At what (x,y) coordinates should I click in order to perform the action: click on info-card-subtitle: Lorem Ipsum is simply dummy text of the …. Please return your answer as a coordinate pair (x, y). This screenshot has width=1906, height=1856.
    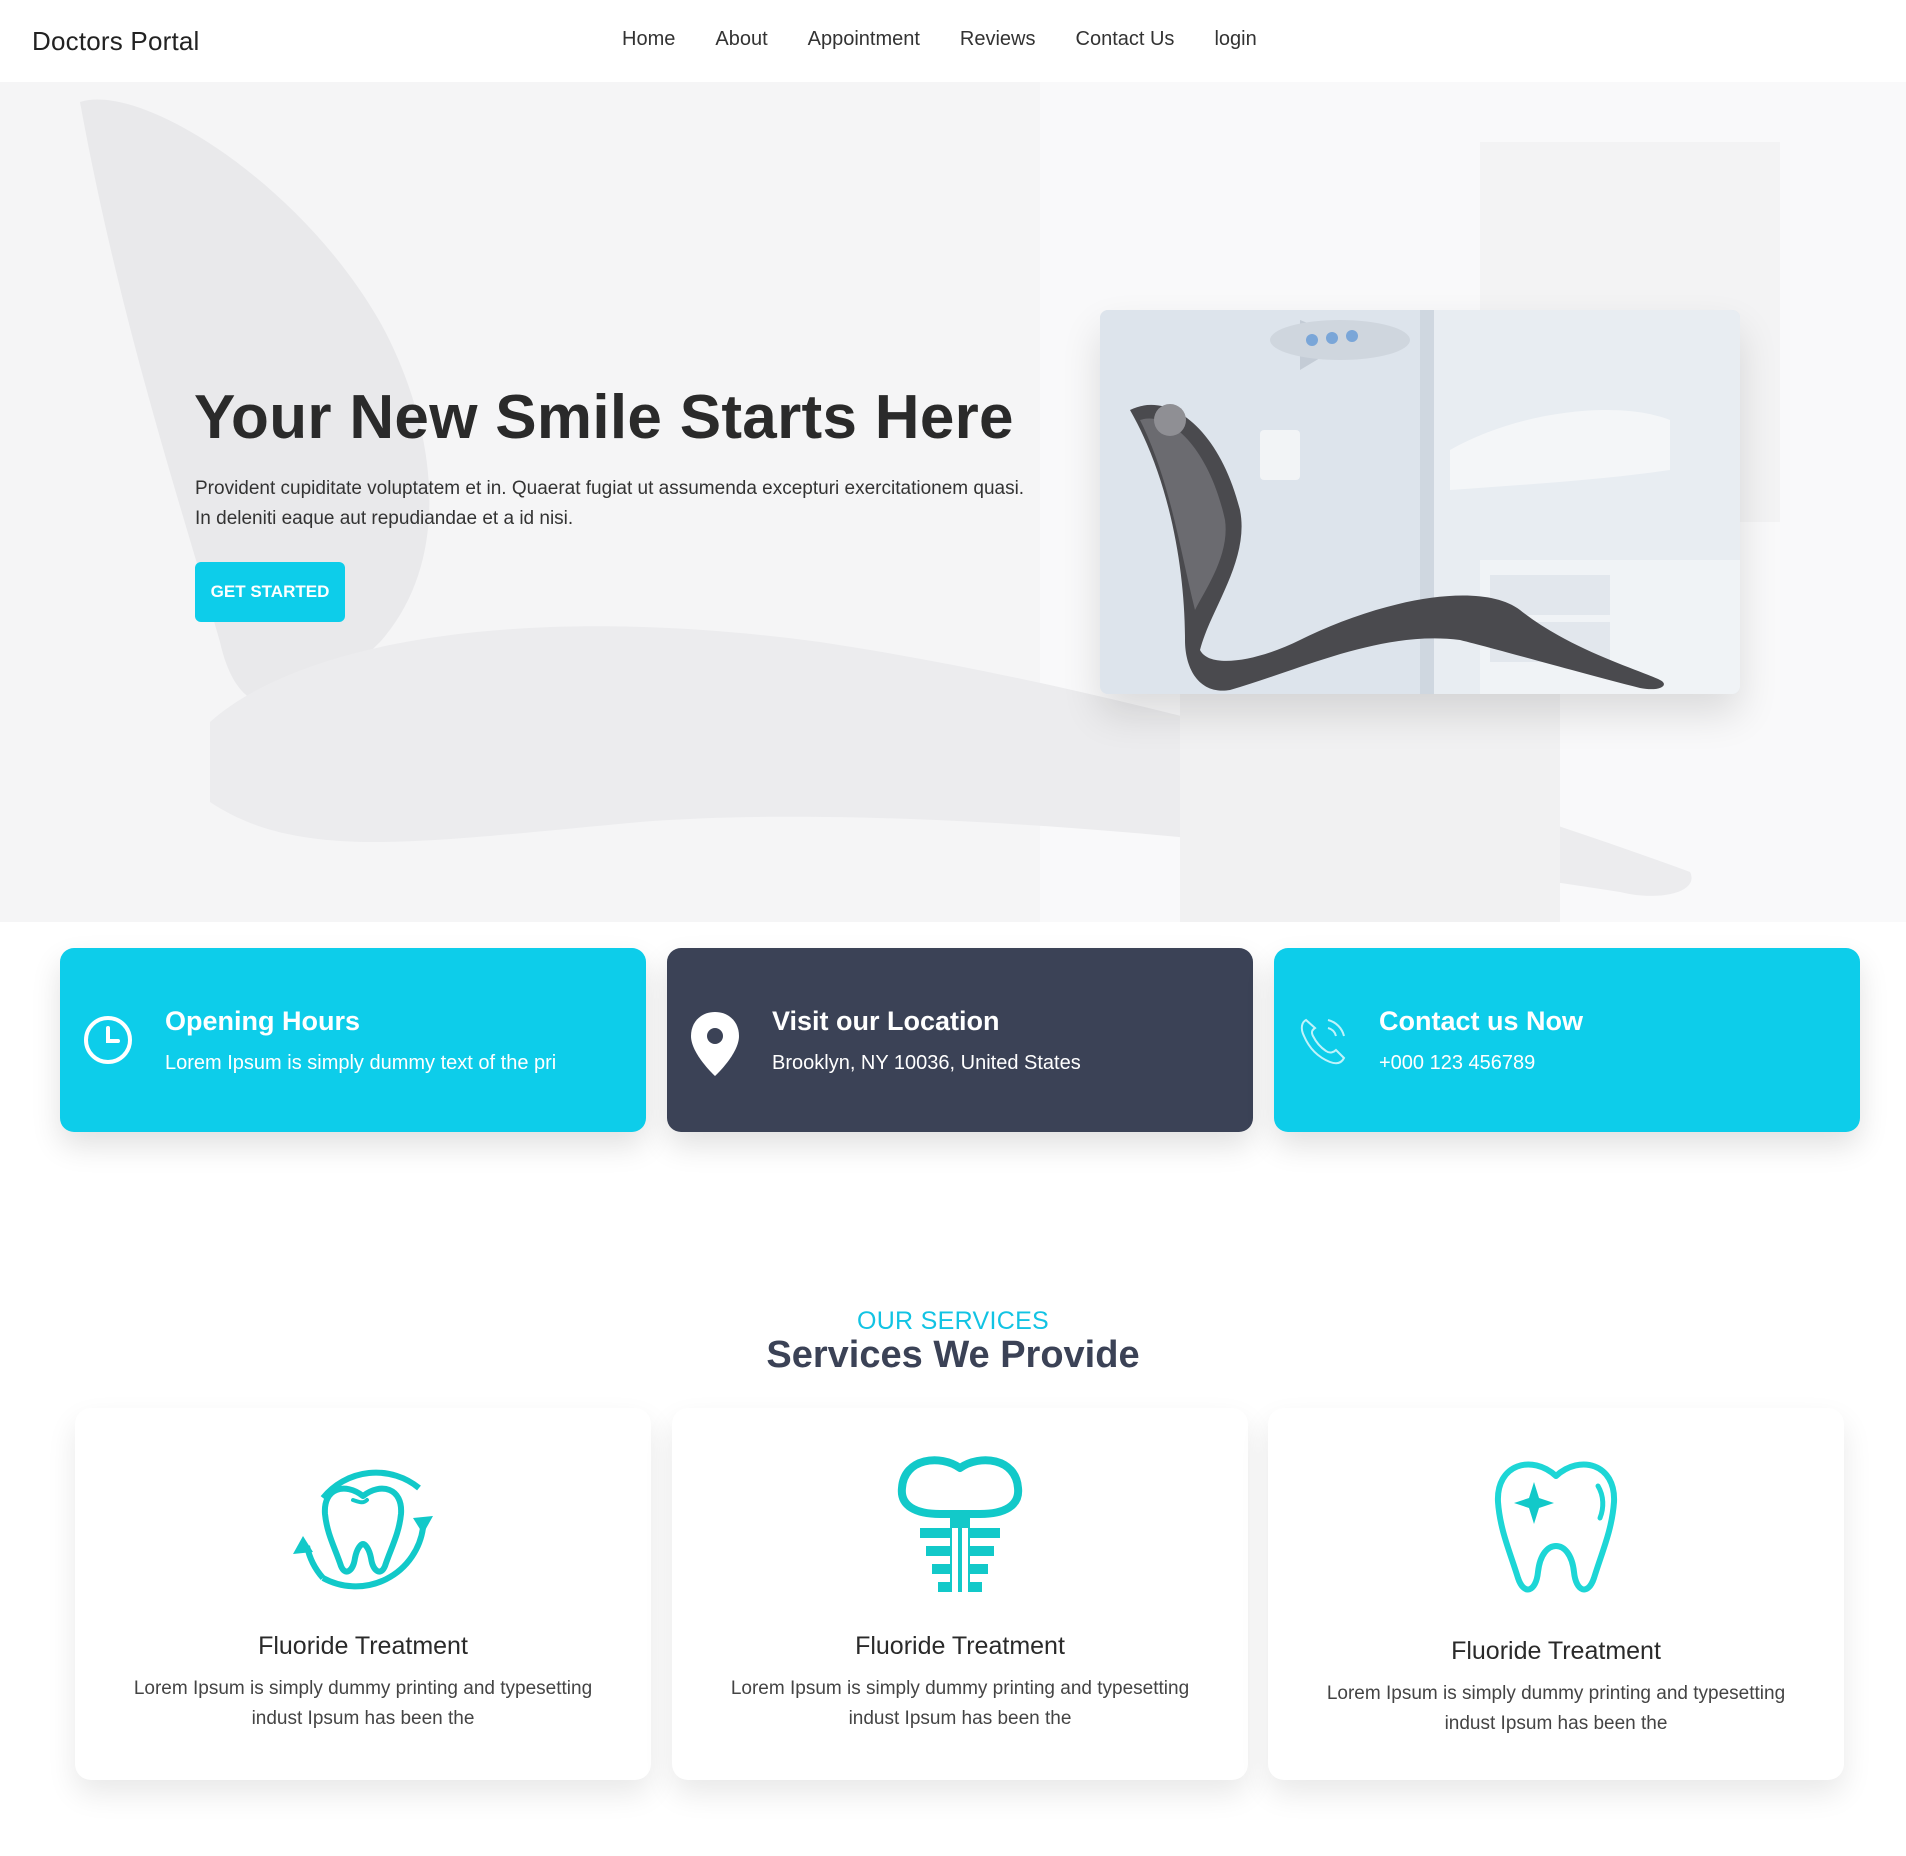
    Looking at the image, I should click on (361, 1063).